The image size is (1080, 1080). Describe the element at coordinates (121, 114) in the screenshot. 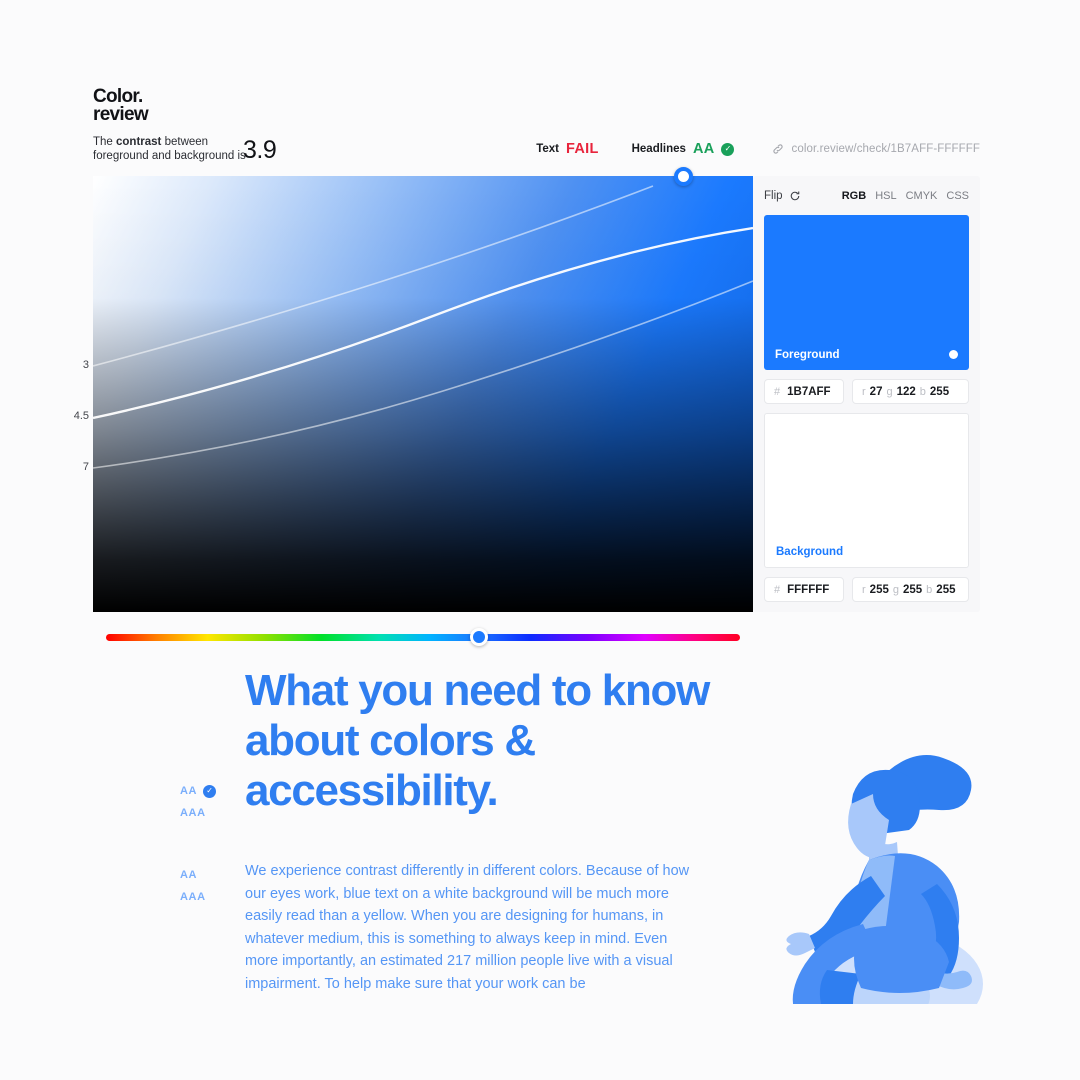

I see `logo-line-2: review` at that location.